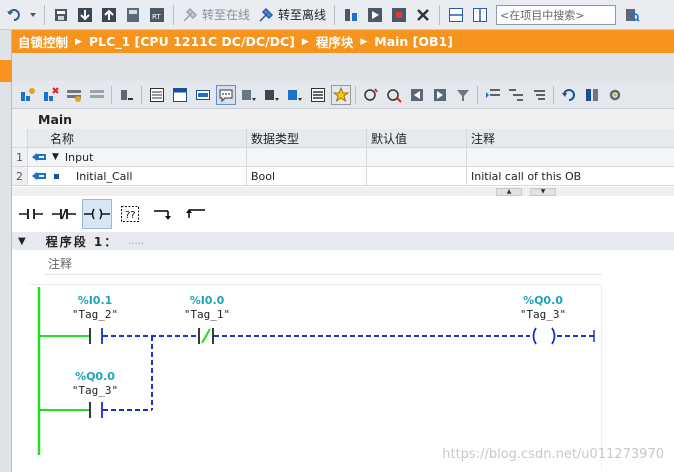 This screenshot has height=472, width=674. What do you see at coordinates (14, 15) in the screenshot?
I see `undo-icon` at bounding box center [14, 15].